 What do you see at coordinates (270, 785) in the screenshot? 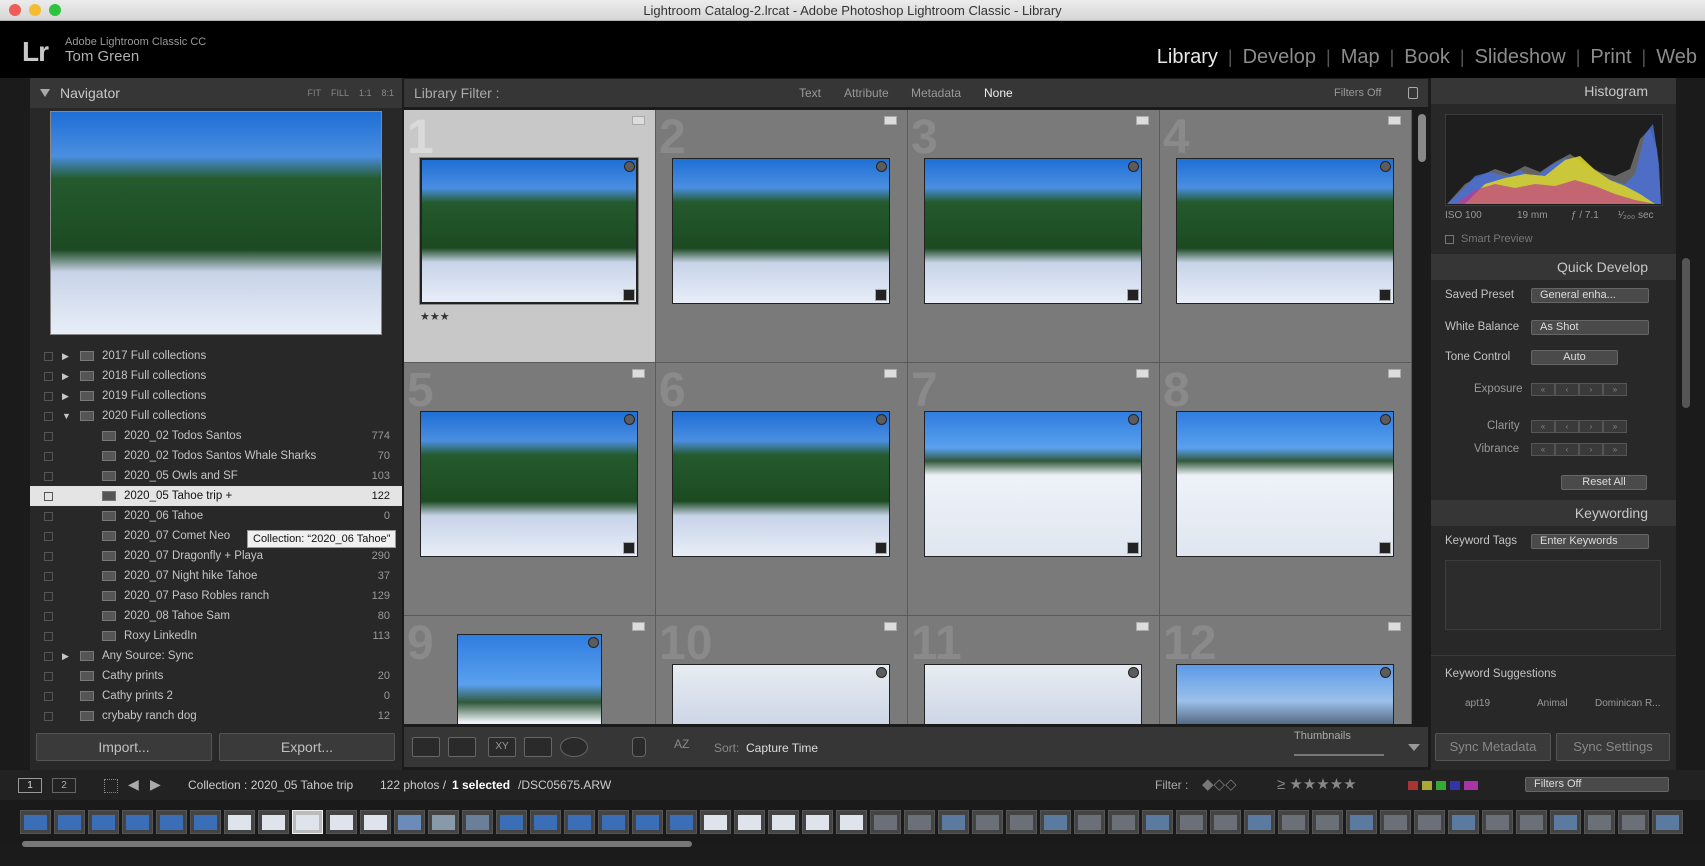
I see `filmstrip-source: Collection : 2020_05 Tahoe trip` at bounding box center [270, 785].